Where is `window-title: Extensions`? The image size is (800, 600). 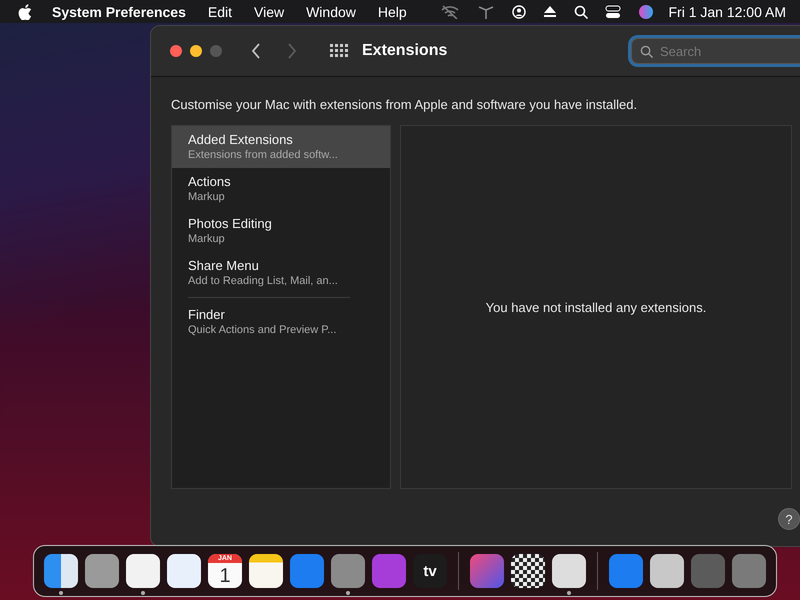 window-title: Extensions is located at coordinates (405, 51).